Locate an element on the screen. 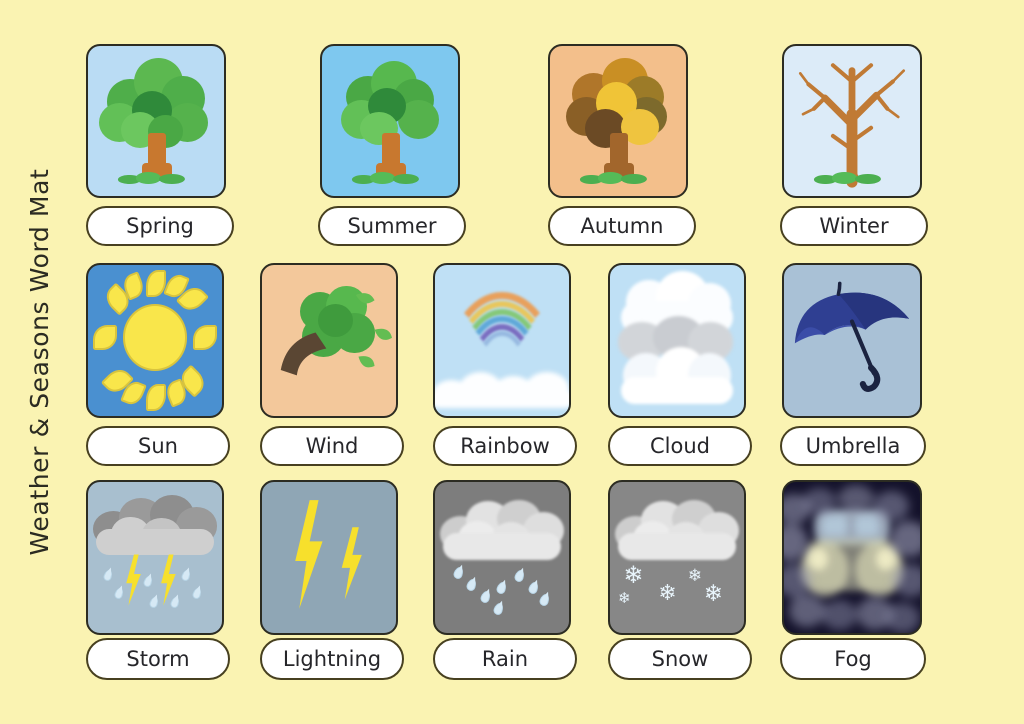  card-spring-label: Spring is located at coordinates (160, 226).